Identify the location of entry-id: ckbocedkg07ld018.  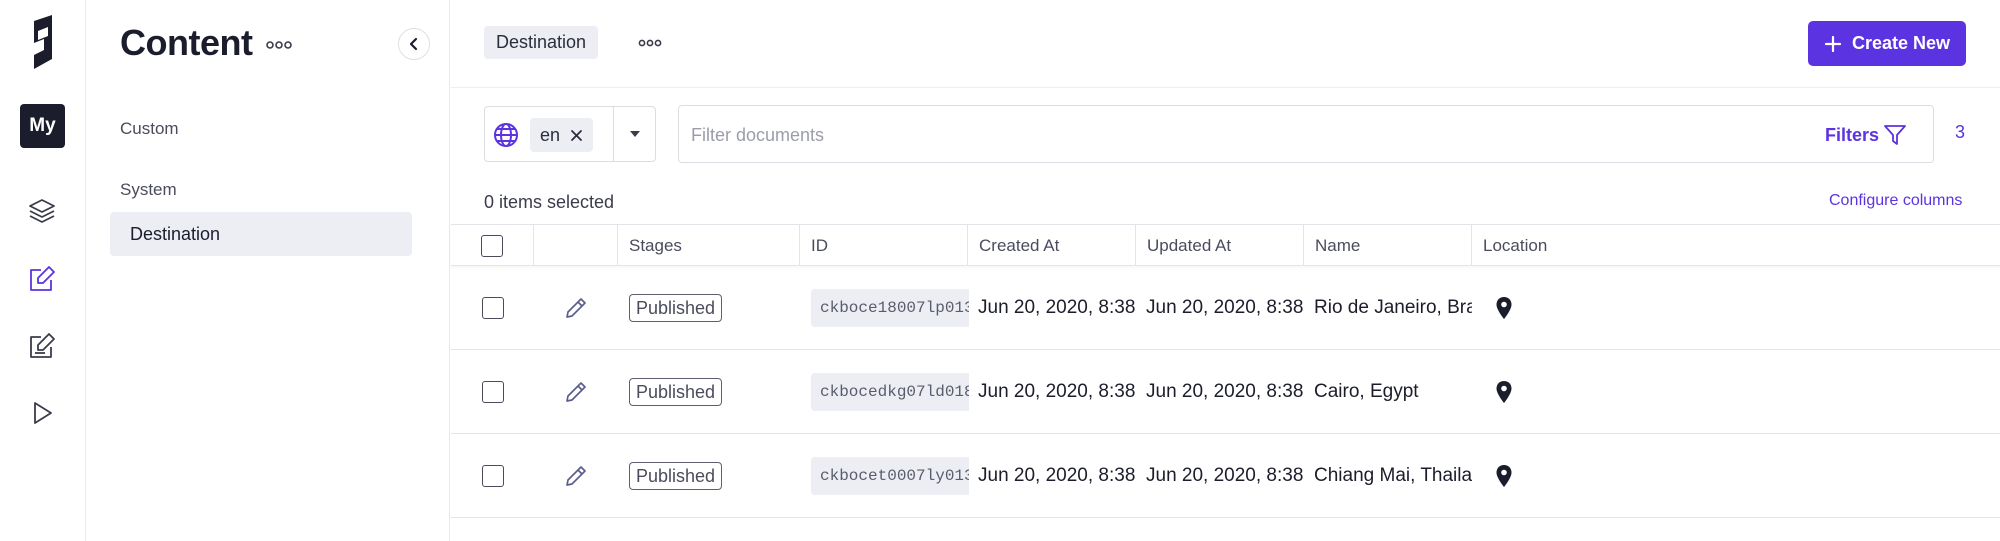
(890, 391).